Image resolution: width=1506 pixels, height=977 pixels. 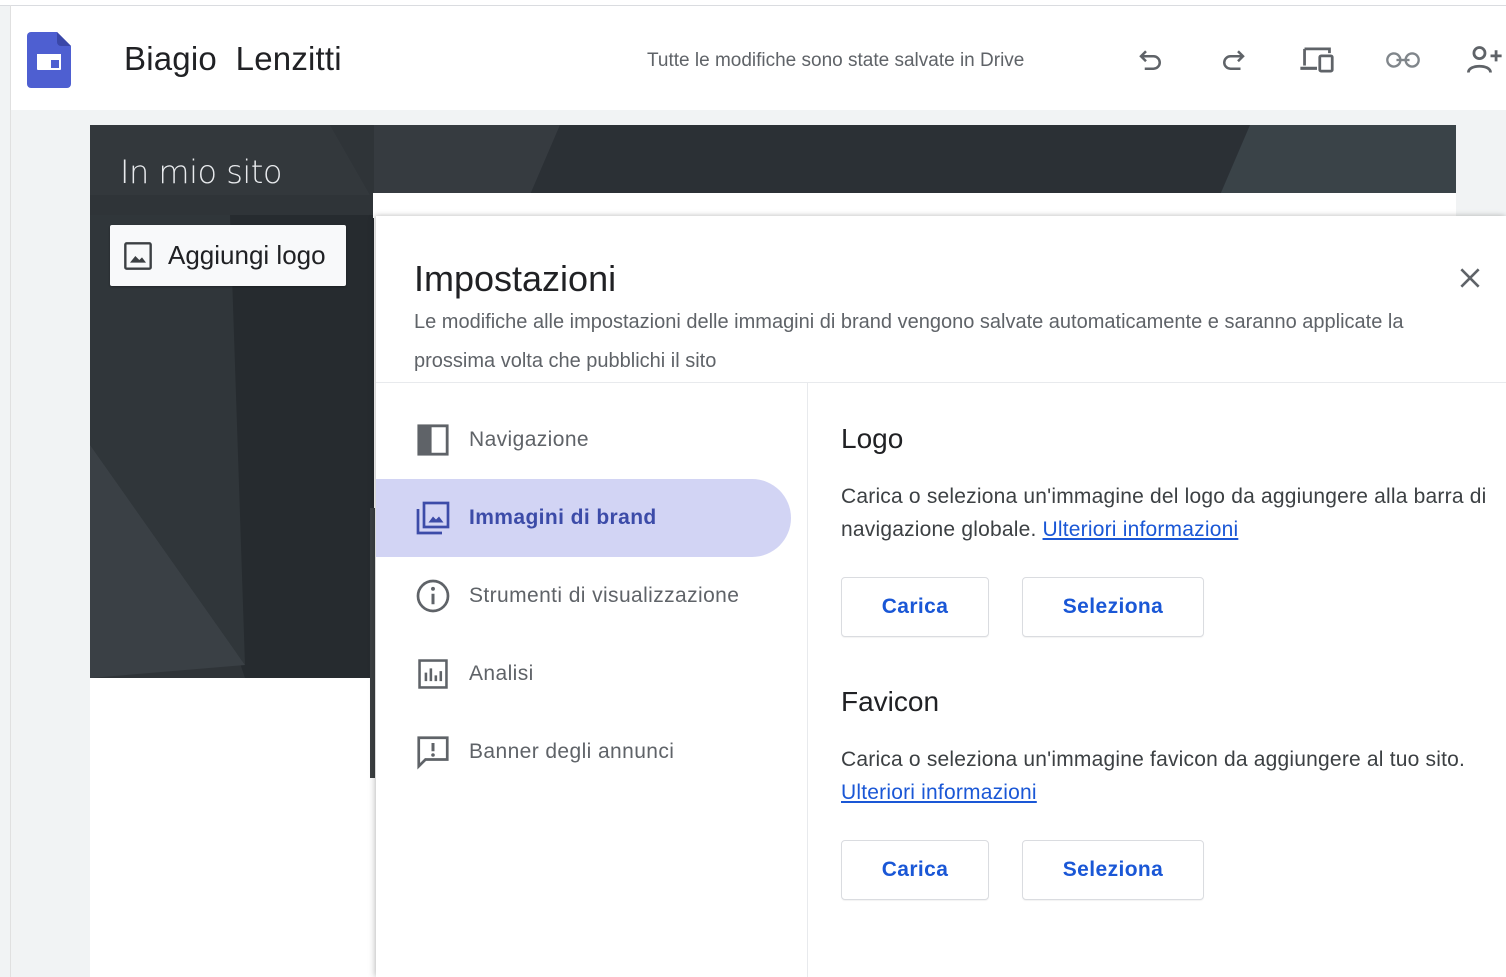 What do you see at coordinates (201, 172) in the screenshot?
I see `site-title: In mio sito` at bounding box center [201, 172].